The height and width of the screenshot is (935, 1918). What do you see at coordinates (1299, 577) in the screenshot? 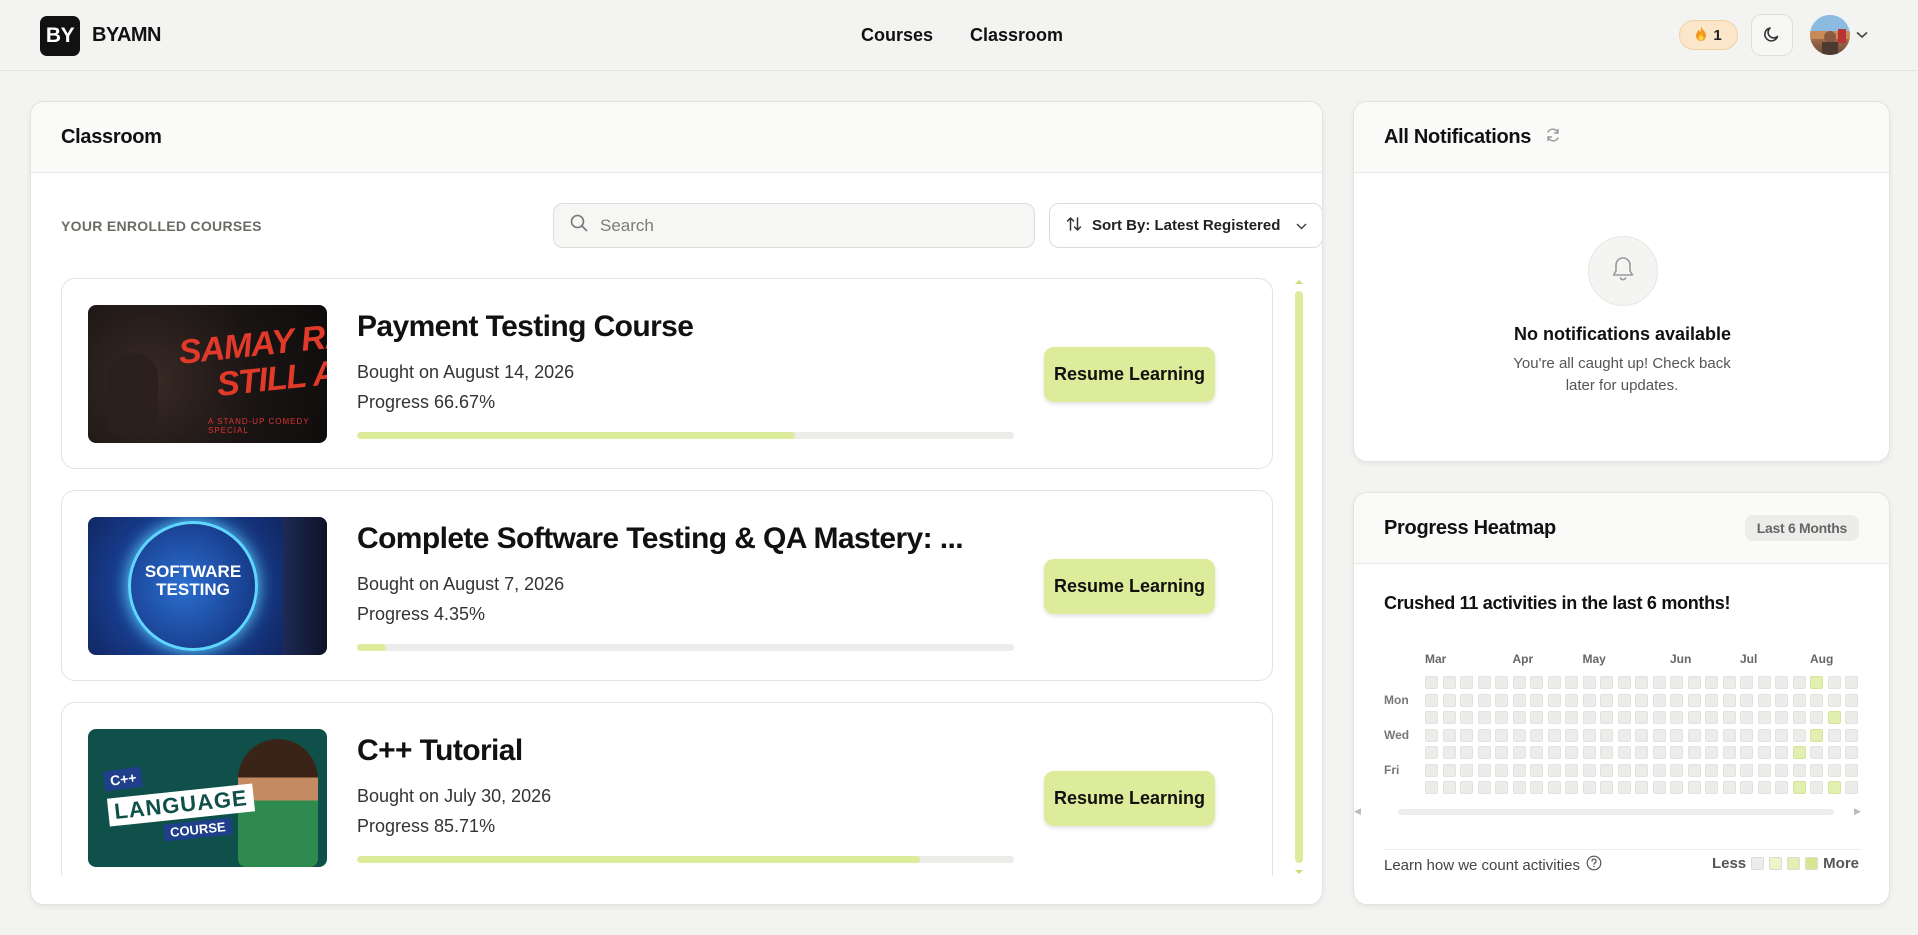
I see `course-list-scrollbar` at bounding box center [1299, 577].